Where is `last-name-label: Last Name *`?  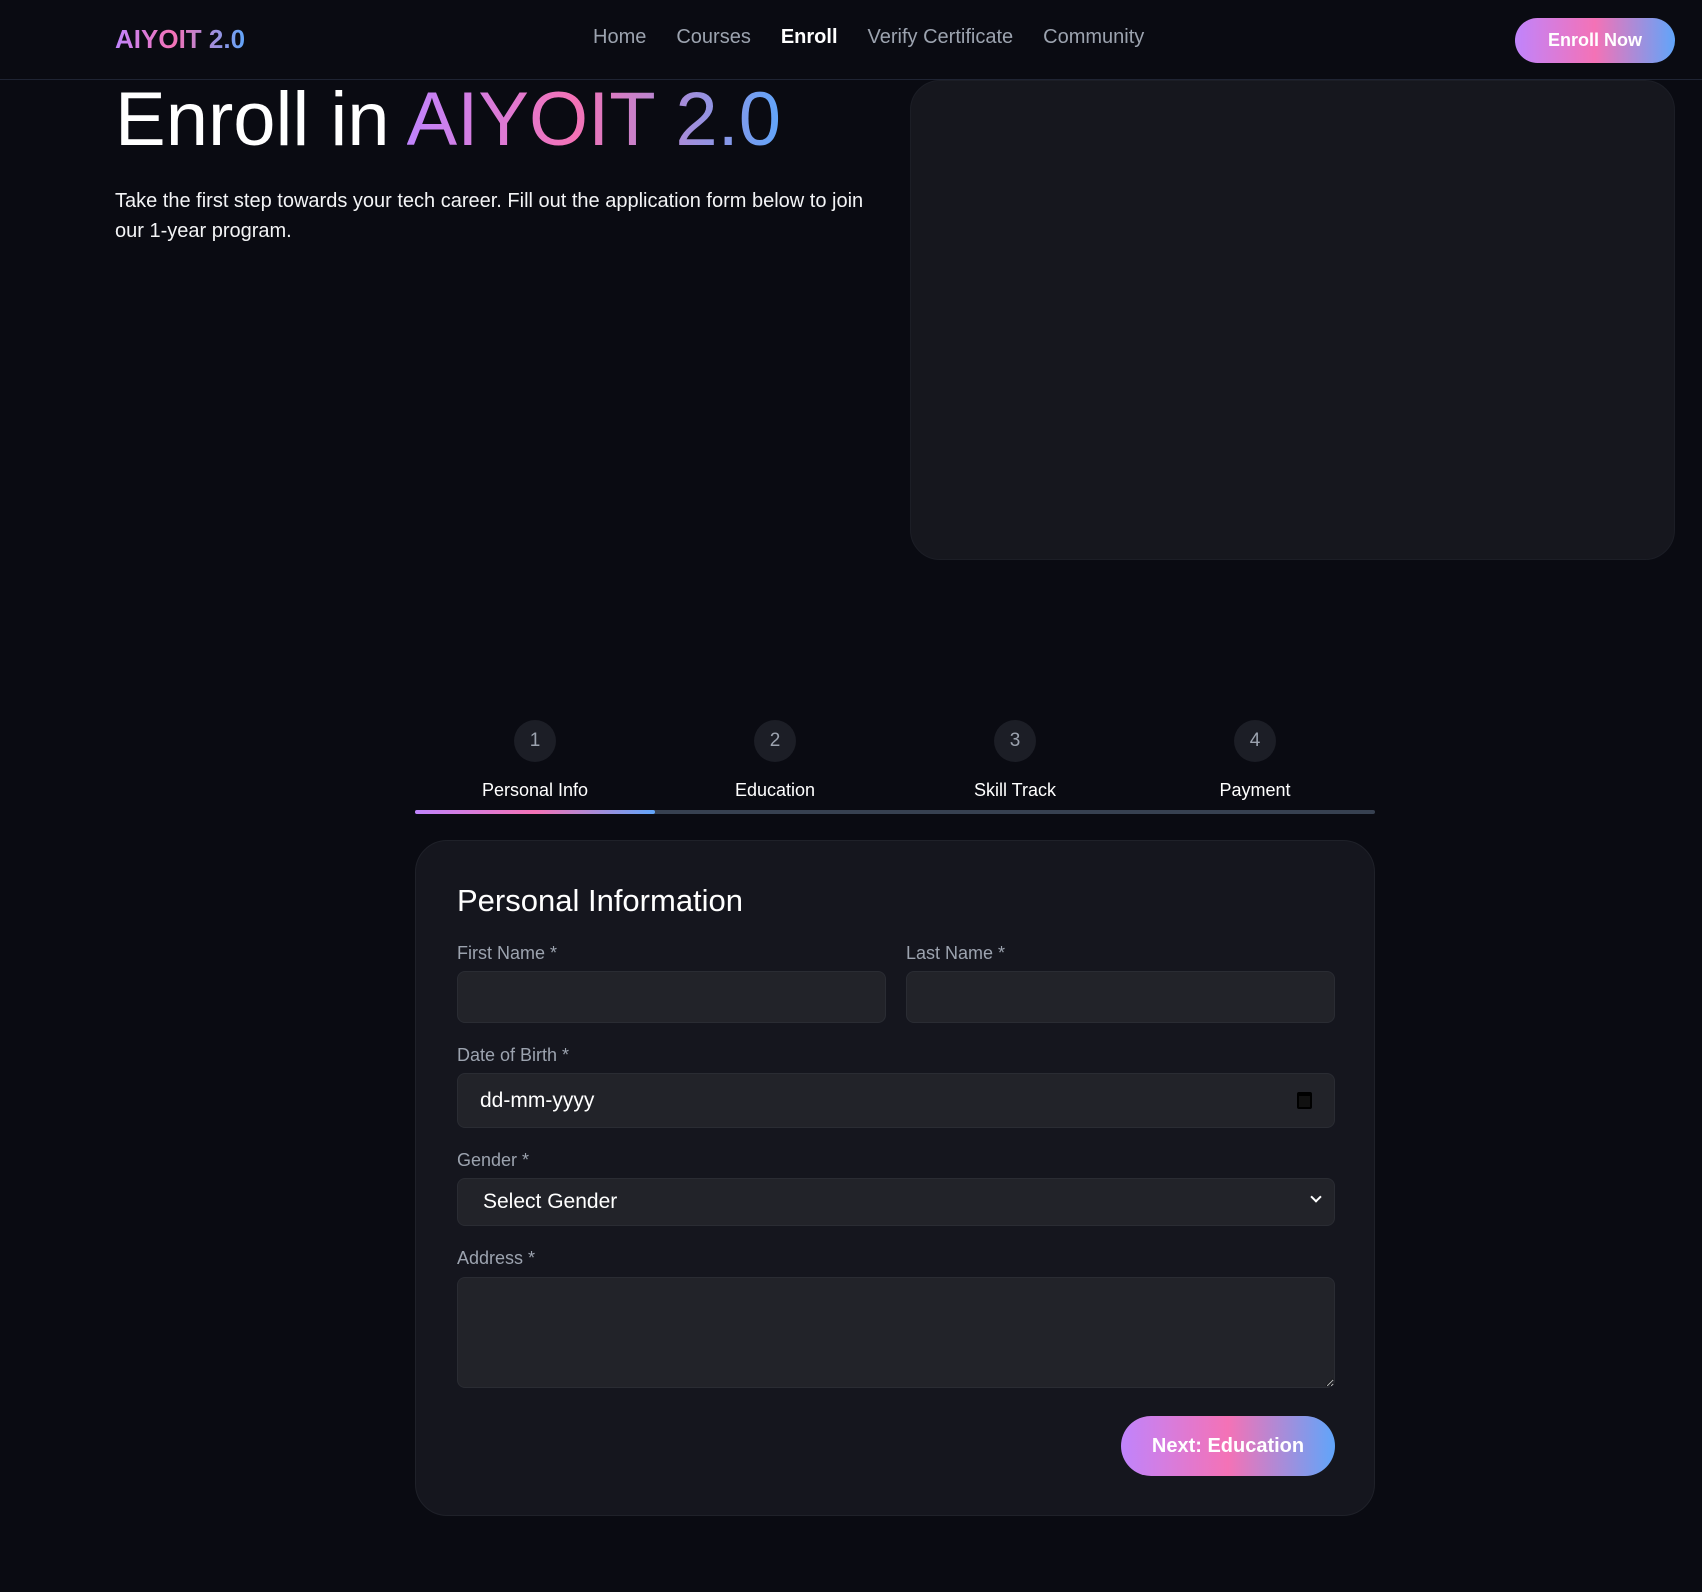 last-name-label: Last Name * is located at coordinates (956, 953).